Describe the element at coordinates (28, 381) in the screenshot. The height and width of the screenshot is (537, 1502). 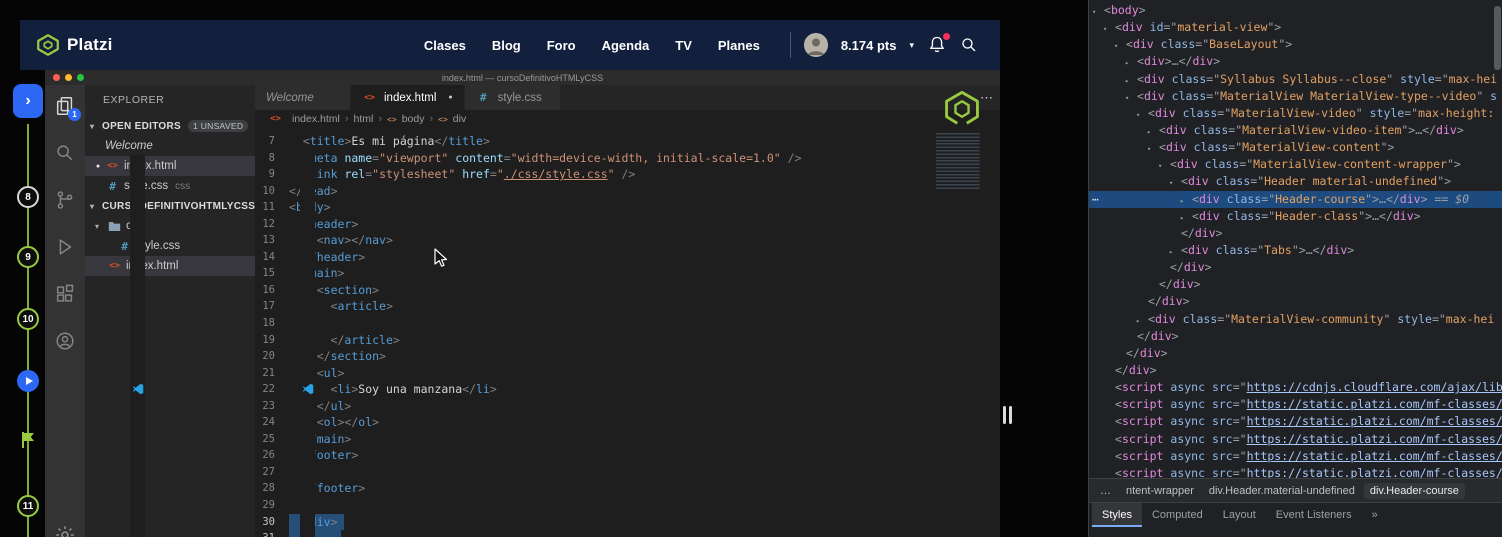
I see `current-class-node` at that location.